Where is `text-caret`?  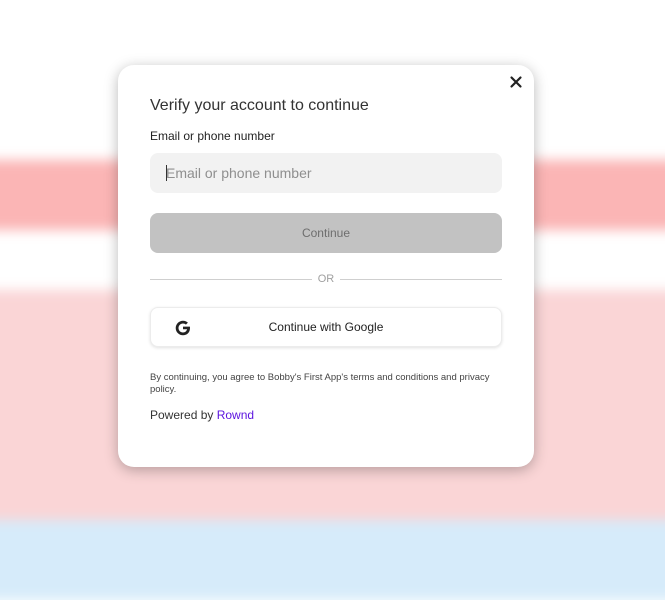 text-caret is located at coordinates (166, 173).